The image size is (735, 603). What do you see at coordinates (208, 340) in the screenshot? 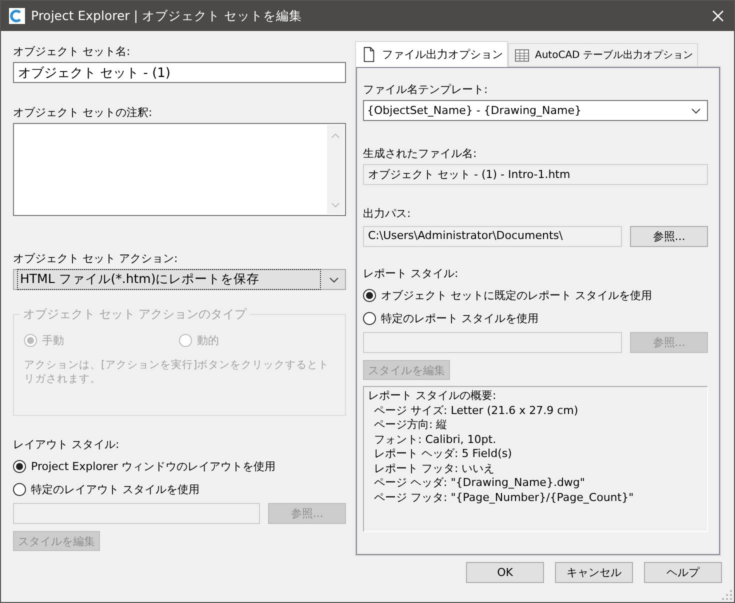
I see `radio-label: 動的` at bounding box center [208, 340].